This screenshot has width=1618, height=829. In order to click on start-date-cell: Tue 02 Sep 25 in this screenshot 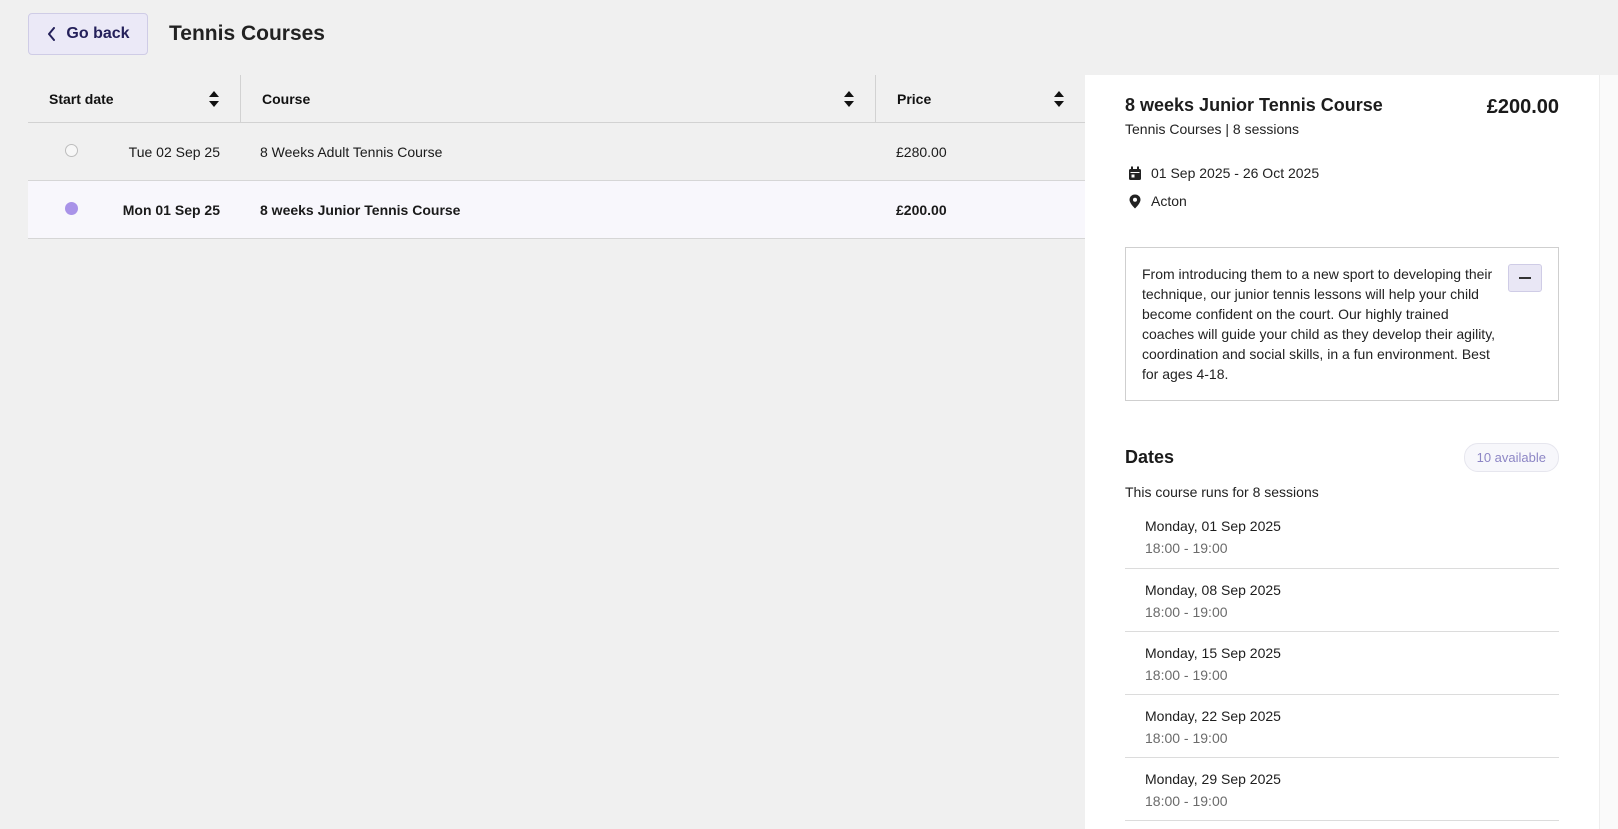, I will do `click(134, 151)`.